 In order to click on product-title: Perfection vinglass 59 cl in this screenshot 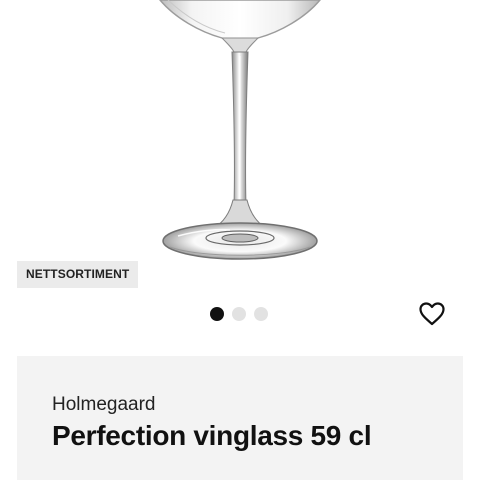, I will do `click(212, 435)`.